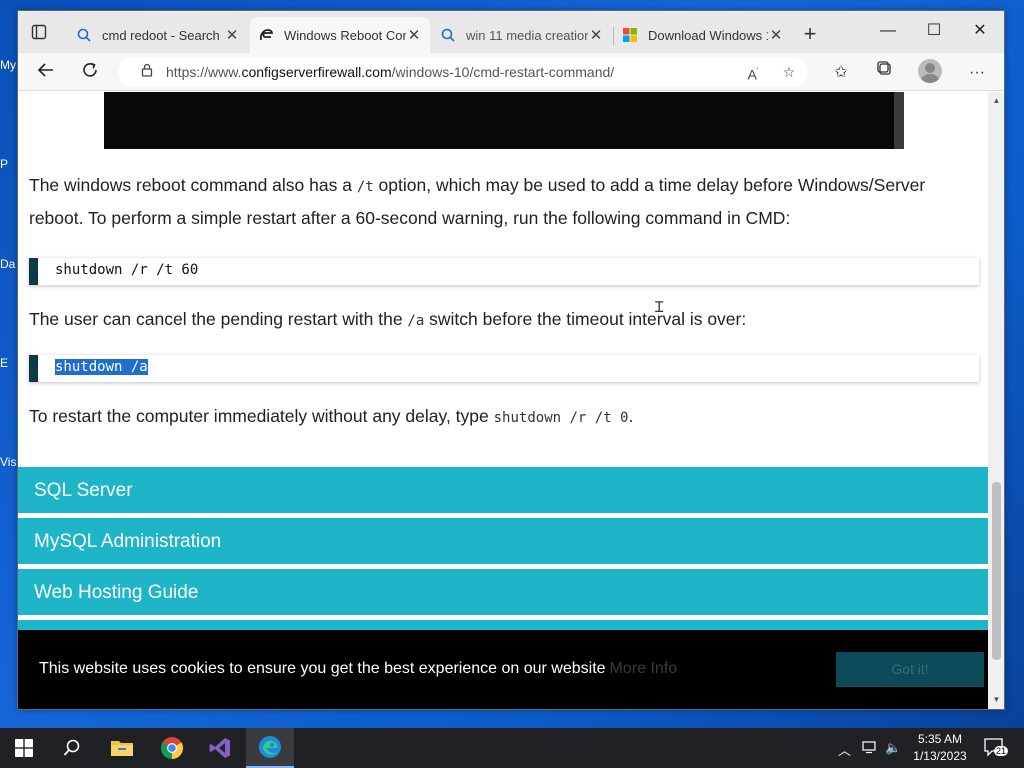 The image size is (1024, 768). What do you see at coordinates (753, 72) in the screenshot?
I see `read-aloud-icon: Aʼ` at bounding box center [753, 72].